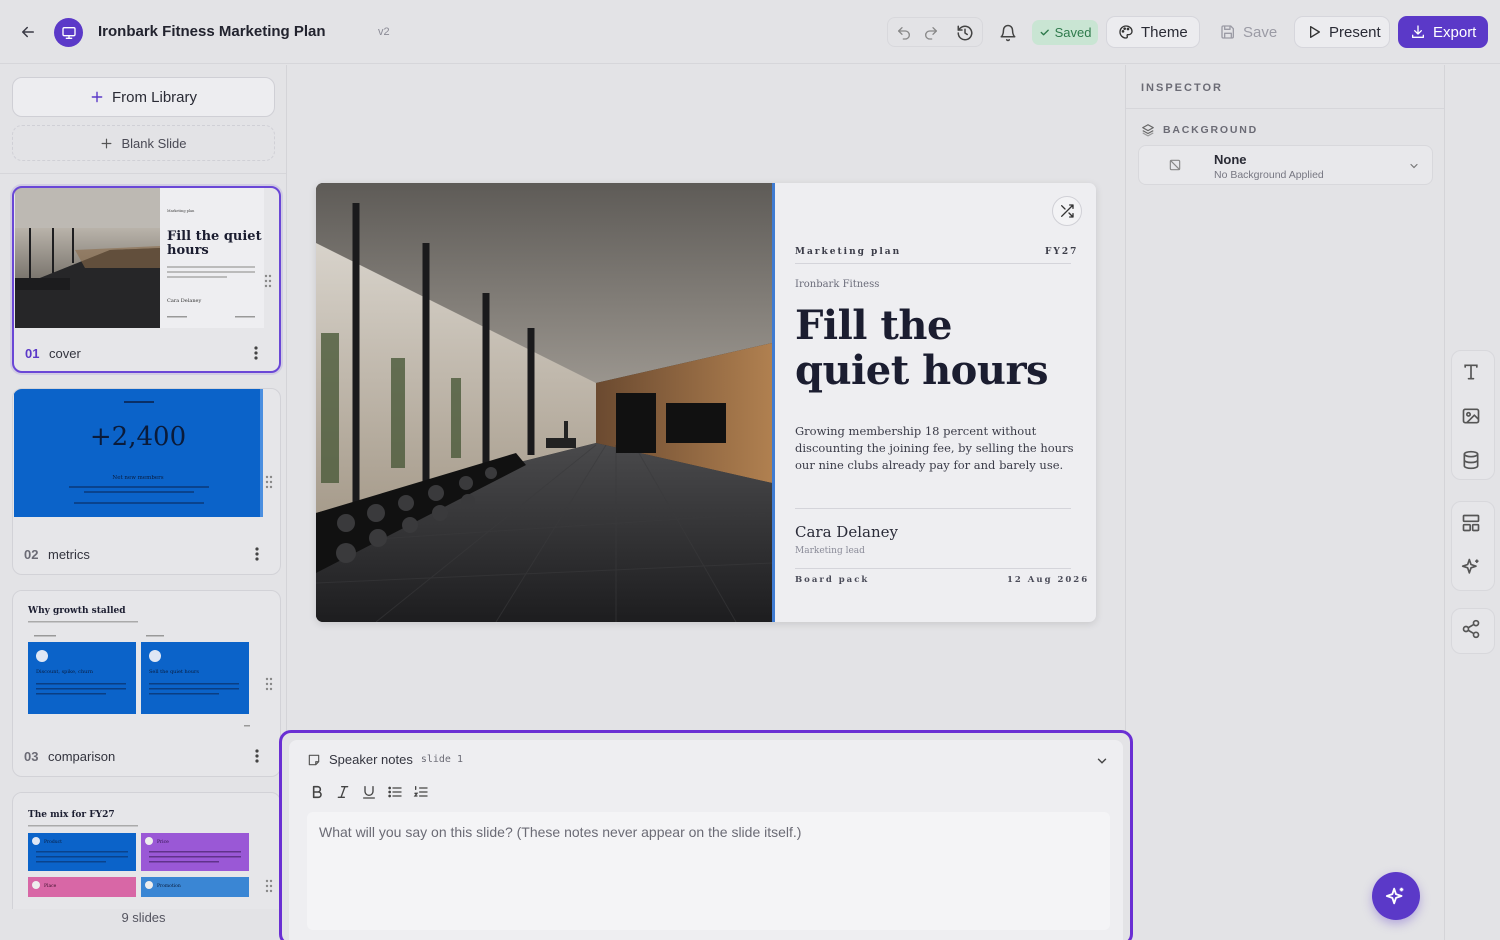 The height and width of the screenshot is (940, 1500). What do you see at coordinates (1443, 32) in the screenshot?
I see `export-button: Export` at bounding box center [1443, 32].